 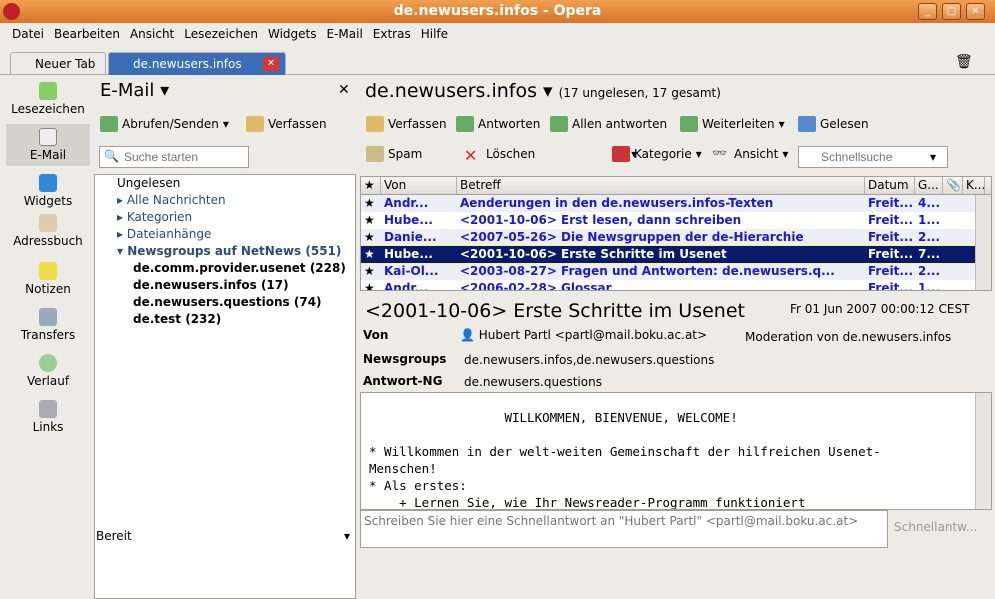 I want to click on tree-newsgroups: ▾ Newsgroups auf NetNews (551), so click(x=225, y=251).